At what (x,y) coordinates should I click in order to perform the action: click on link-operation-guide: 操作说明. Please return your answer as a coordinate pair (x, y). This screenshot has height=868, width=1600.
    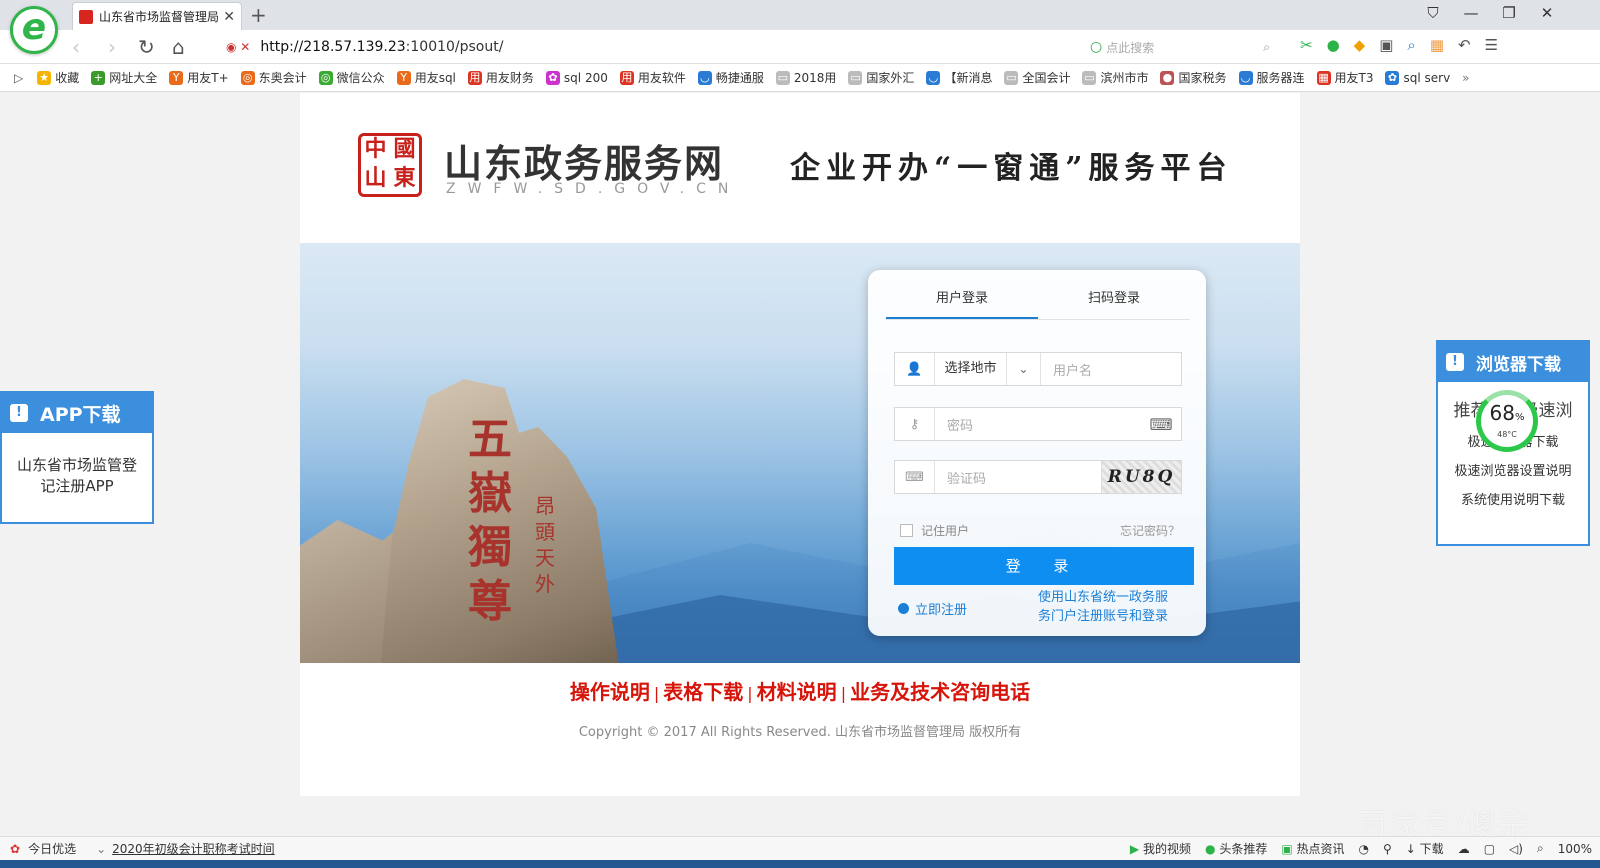
    Looking at the image, I should click on (610, 692).